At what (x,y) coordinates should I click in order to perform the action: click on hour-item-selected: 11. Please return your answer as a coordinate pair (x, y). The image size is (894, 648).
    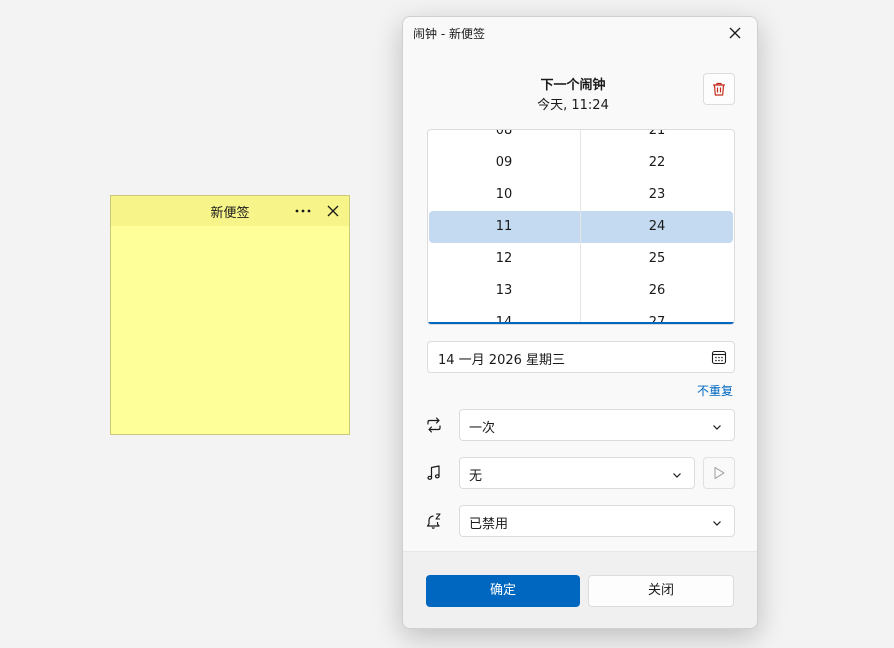
    Looking at the image, I should click on (504, 227).